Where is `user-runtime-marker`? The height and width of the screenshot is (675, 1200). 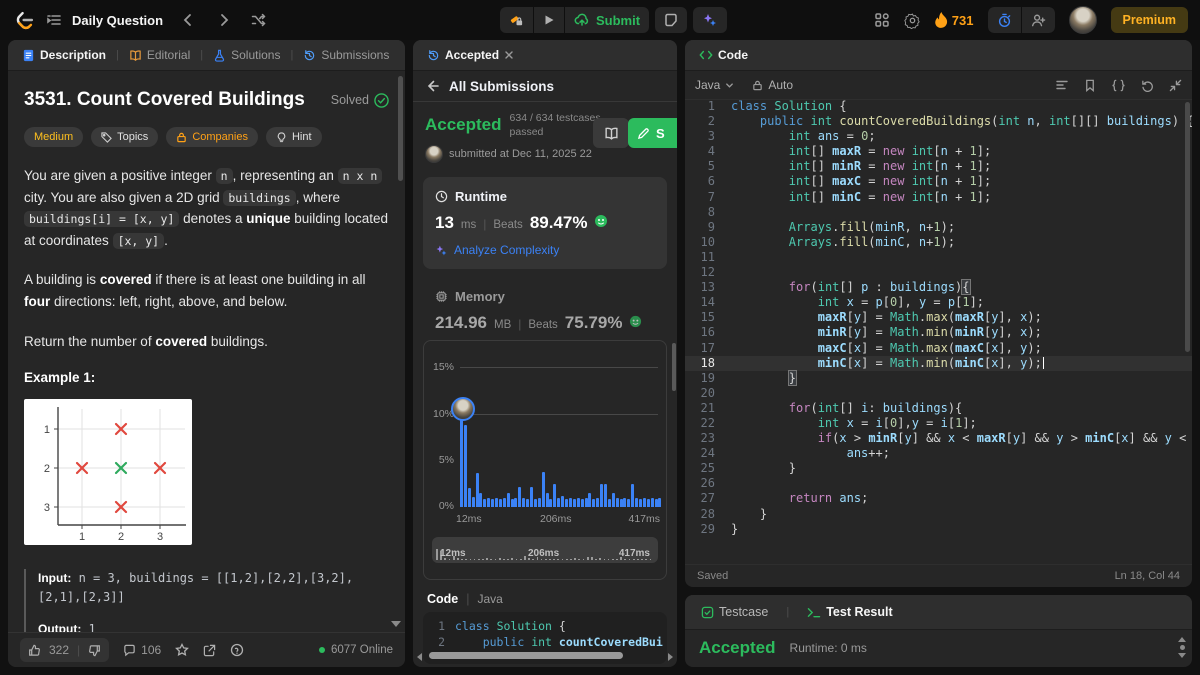
user-runtime-marker is located at coordinates (463, 409).